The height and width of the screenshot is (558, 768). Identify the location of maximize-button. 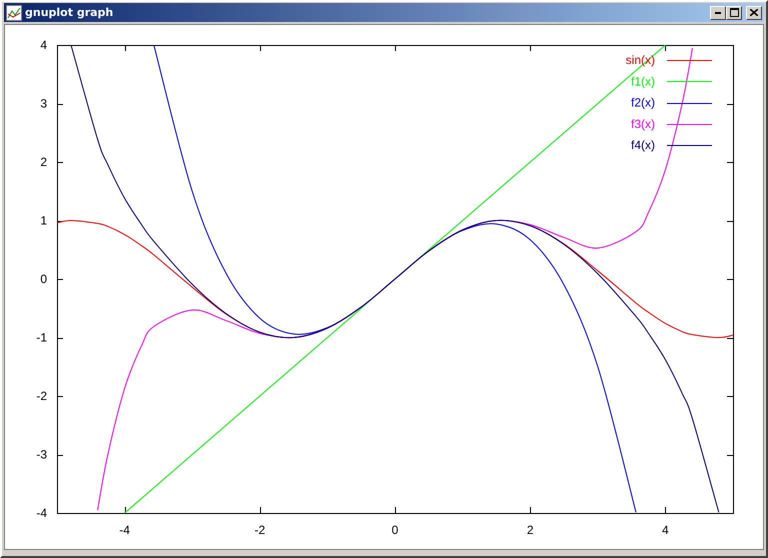
(734, 13).